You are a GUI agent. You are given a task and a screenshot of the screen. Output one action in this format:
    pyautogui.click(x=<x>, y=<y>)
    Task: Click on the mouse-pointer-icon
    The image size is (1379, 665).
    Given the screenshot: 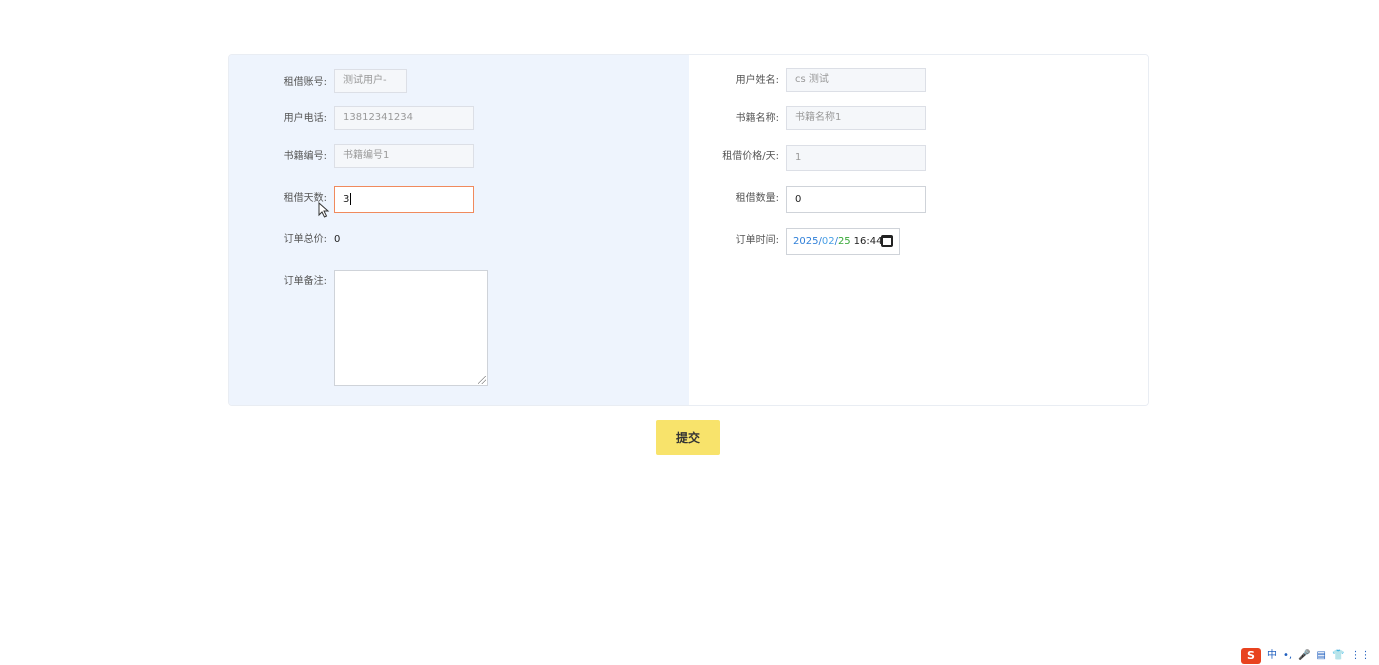 What is the action you would take?
    pyautogui.click(x=324, y=210)
    